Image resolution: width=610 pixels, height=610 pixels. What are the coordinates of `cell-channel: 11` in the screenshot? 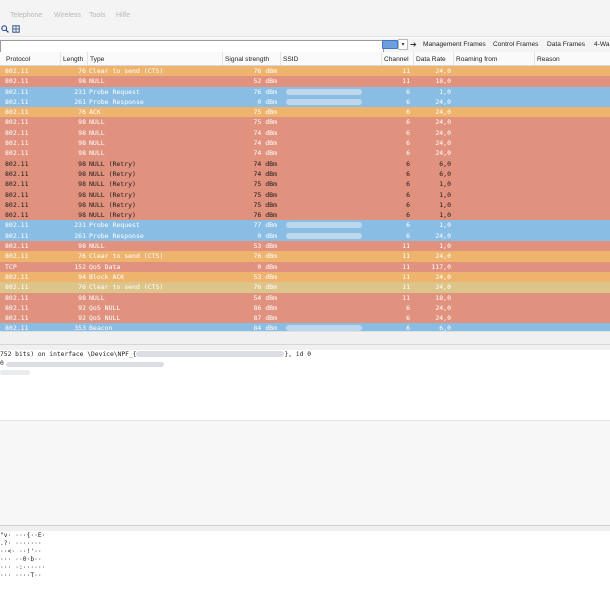 It's located at (406, 297).